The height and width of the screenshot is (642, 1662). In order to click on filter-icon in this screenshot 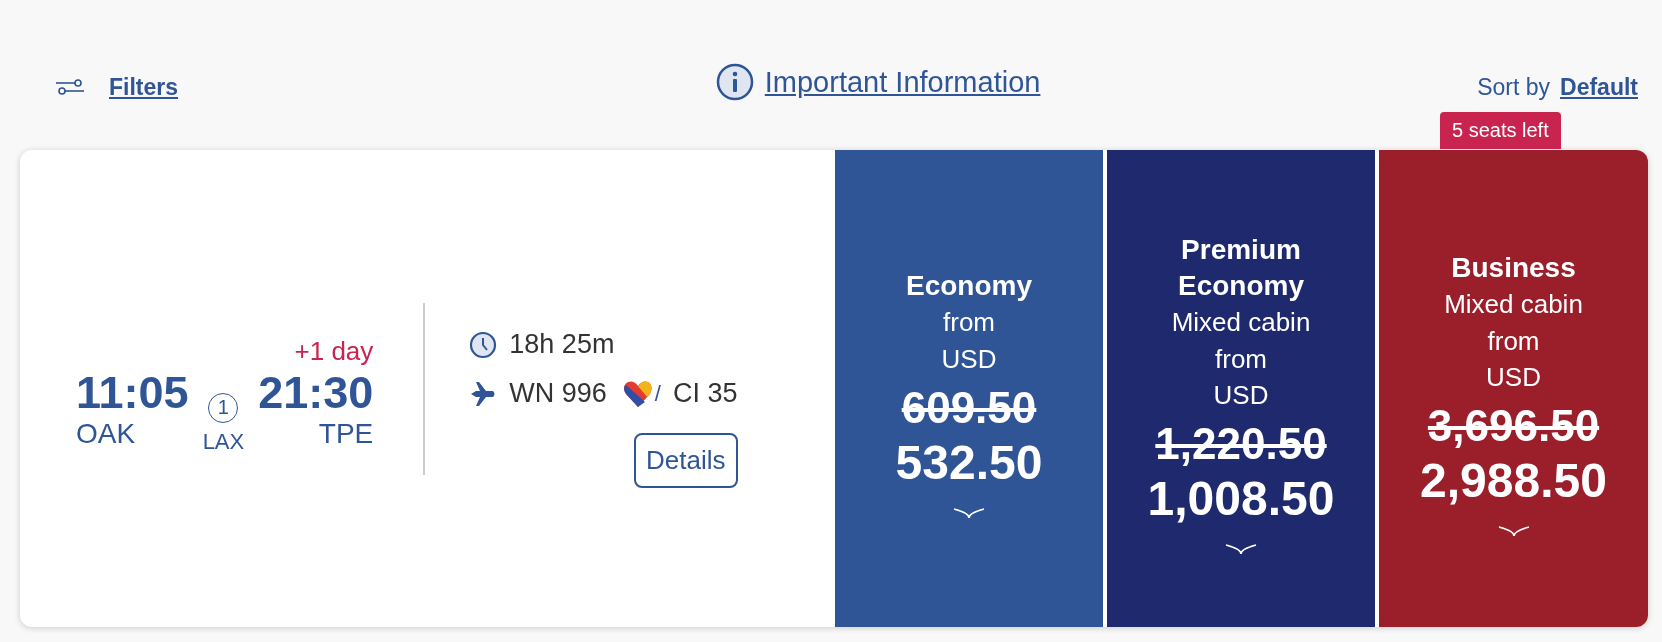, I will do `click(70, 87)`.